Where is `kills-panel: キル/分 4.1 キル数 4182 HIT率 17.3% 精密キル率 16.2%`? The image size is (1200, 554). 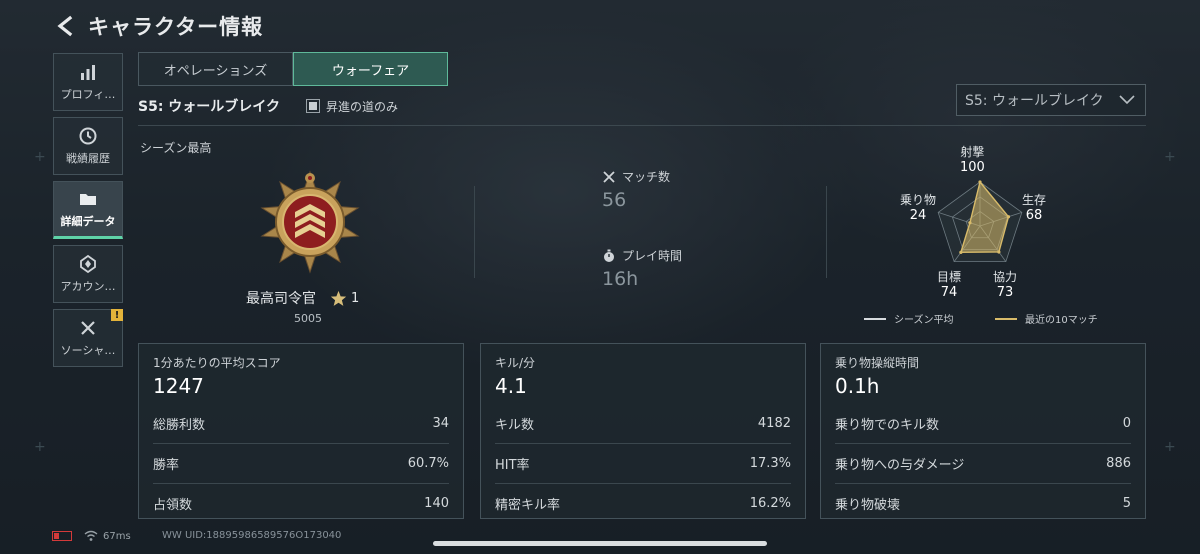
kills-panel: キル/分 4.1 キル数 4182 HIT率 17.3% 精密キル率 16.2% is located at coordinates (643, 431).